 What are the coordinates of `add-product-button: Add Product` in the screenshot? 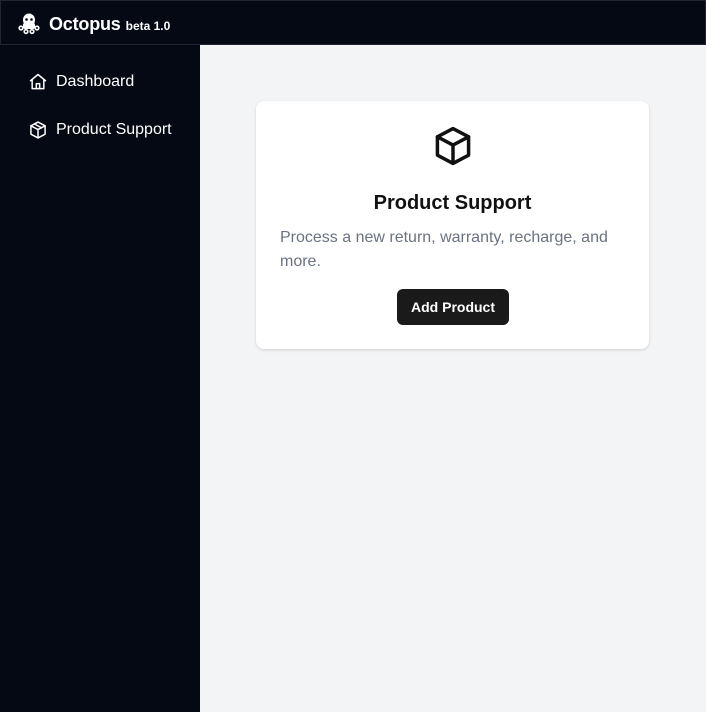 It's located at (453, 307).